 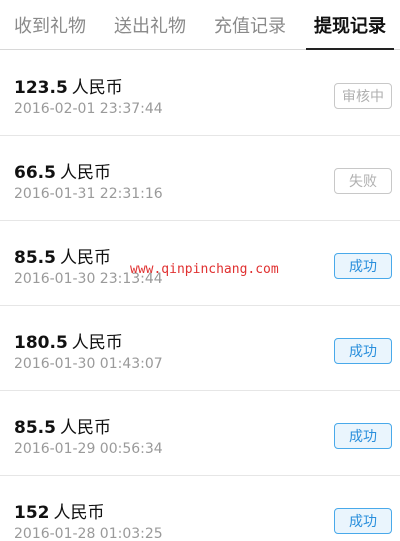 What do you see at coordinates (150, 24) in the screenshot?
I see `tab-sent-gifts: 送出礼物` at bounding box center [150, 24].